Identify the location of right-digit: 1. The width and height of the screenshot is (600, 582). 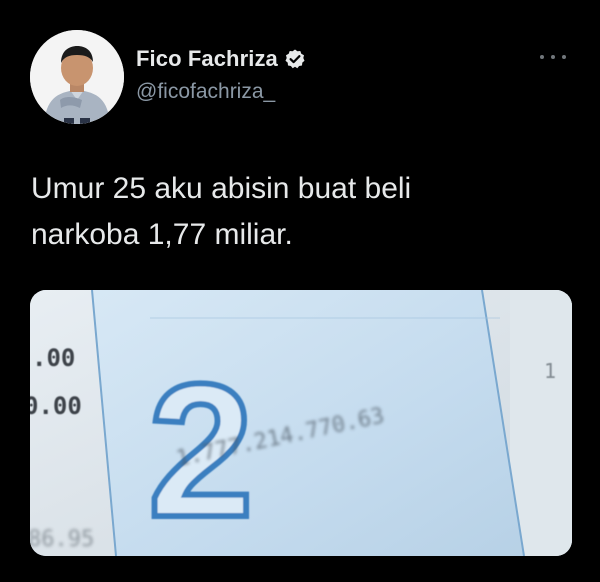
(550, 371).